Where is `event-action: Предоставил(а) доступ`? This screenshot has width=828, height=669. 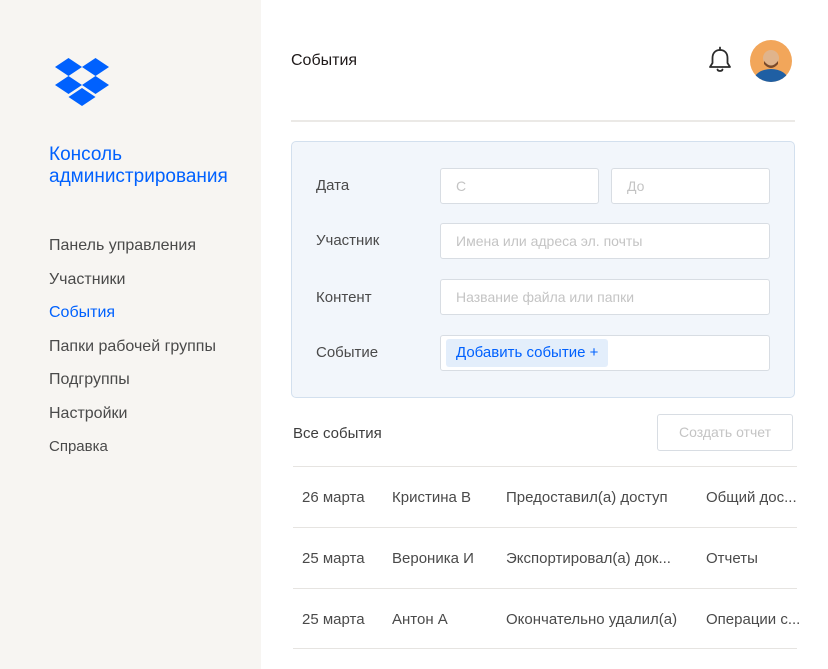
event-action: Предоставил(а) доступ is located at coordinates (587, 497).